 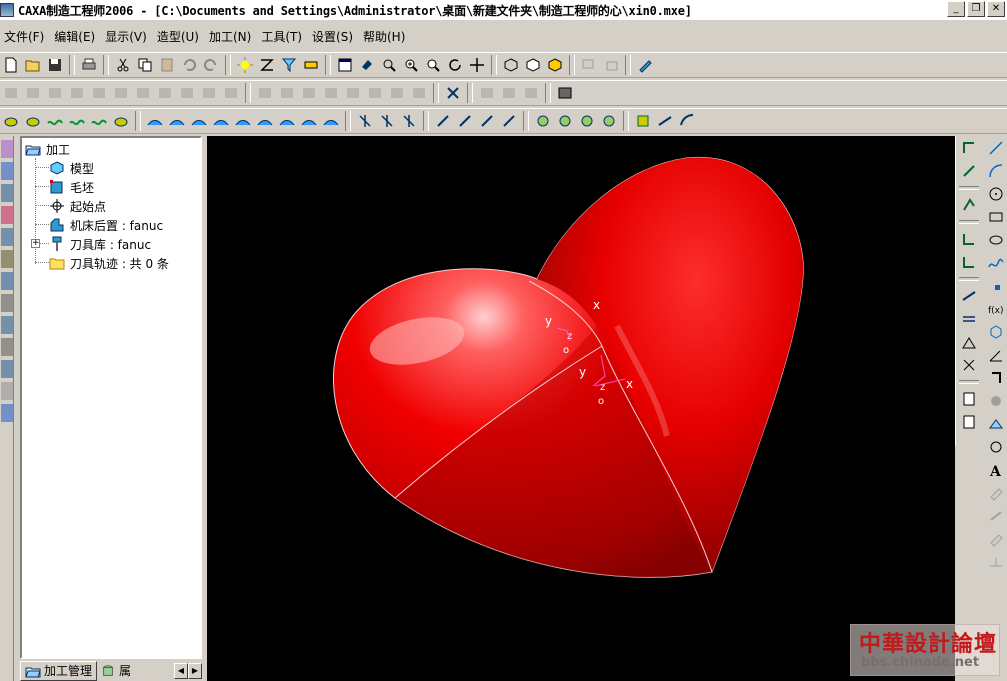 I want to click on tree-item-model: 模型, so click(x=71, y=168).